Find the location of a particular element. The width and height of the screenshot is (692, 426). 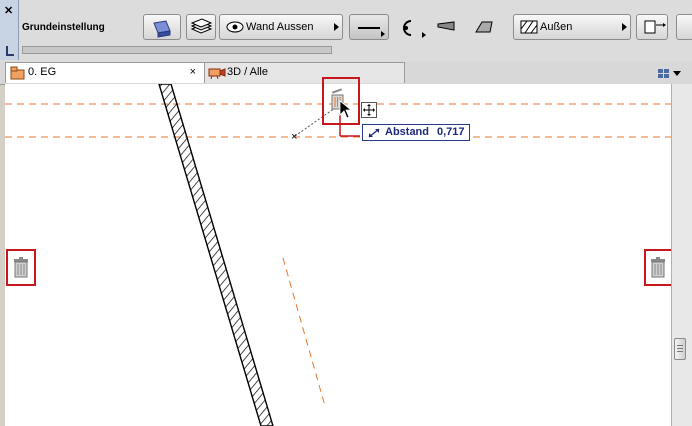

tab-menu-button is located at coordinates (671, 73).